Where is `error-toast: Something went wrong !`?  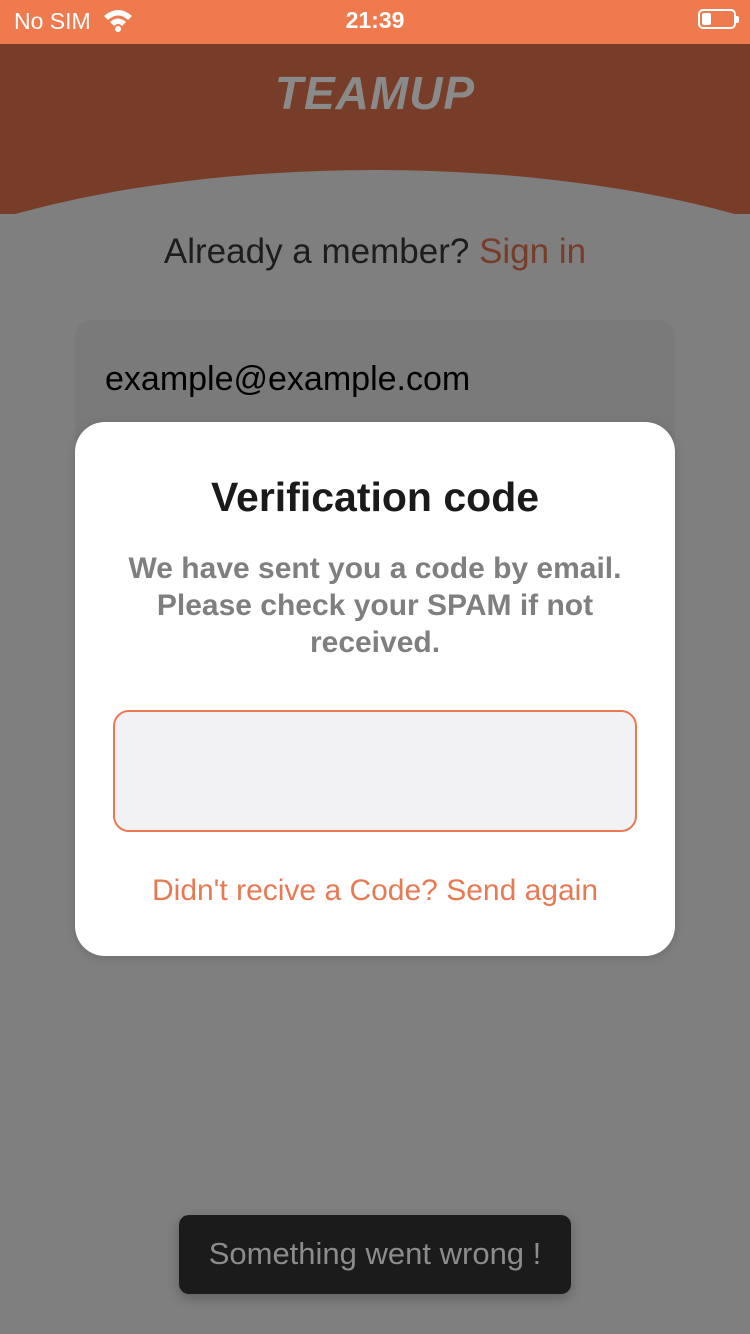 error-toast: Something went wrong ! is located at coordinates (375, 1254).